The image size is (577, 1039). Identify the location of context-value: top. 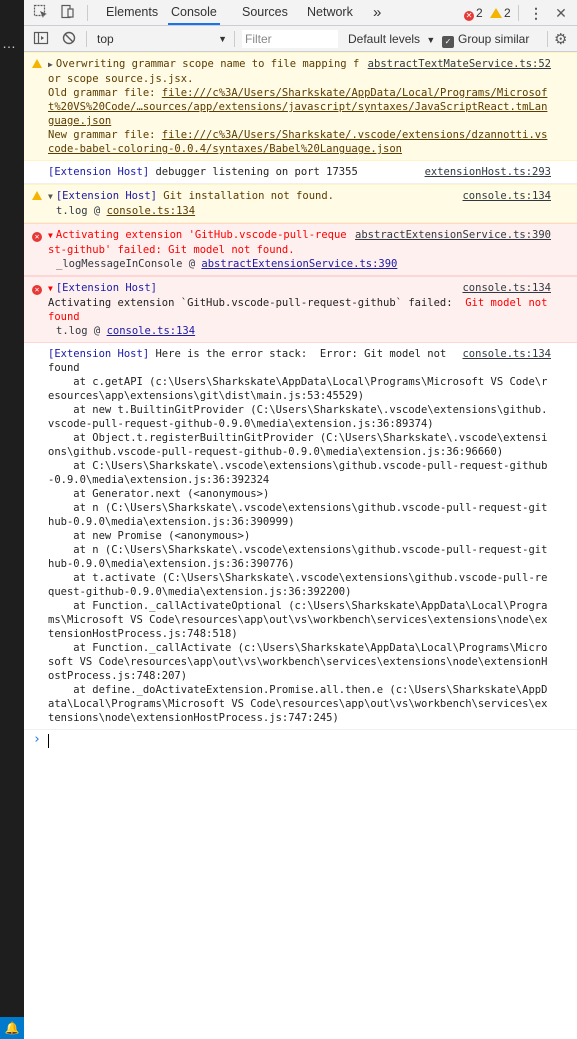
(105, 39).